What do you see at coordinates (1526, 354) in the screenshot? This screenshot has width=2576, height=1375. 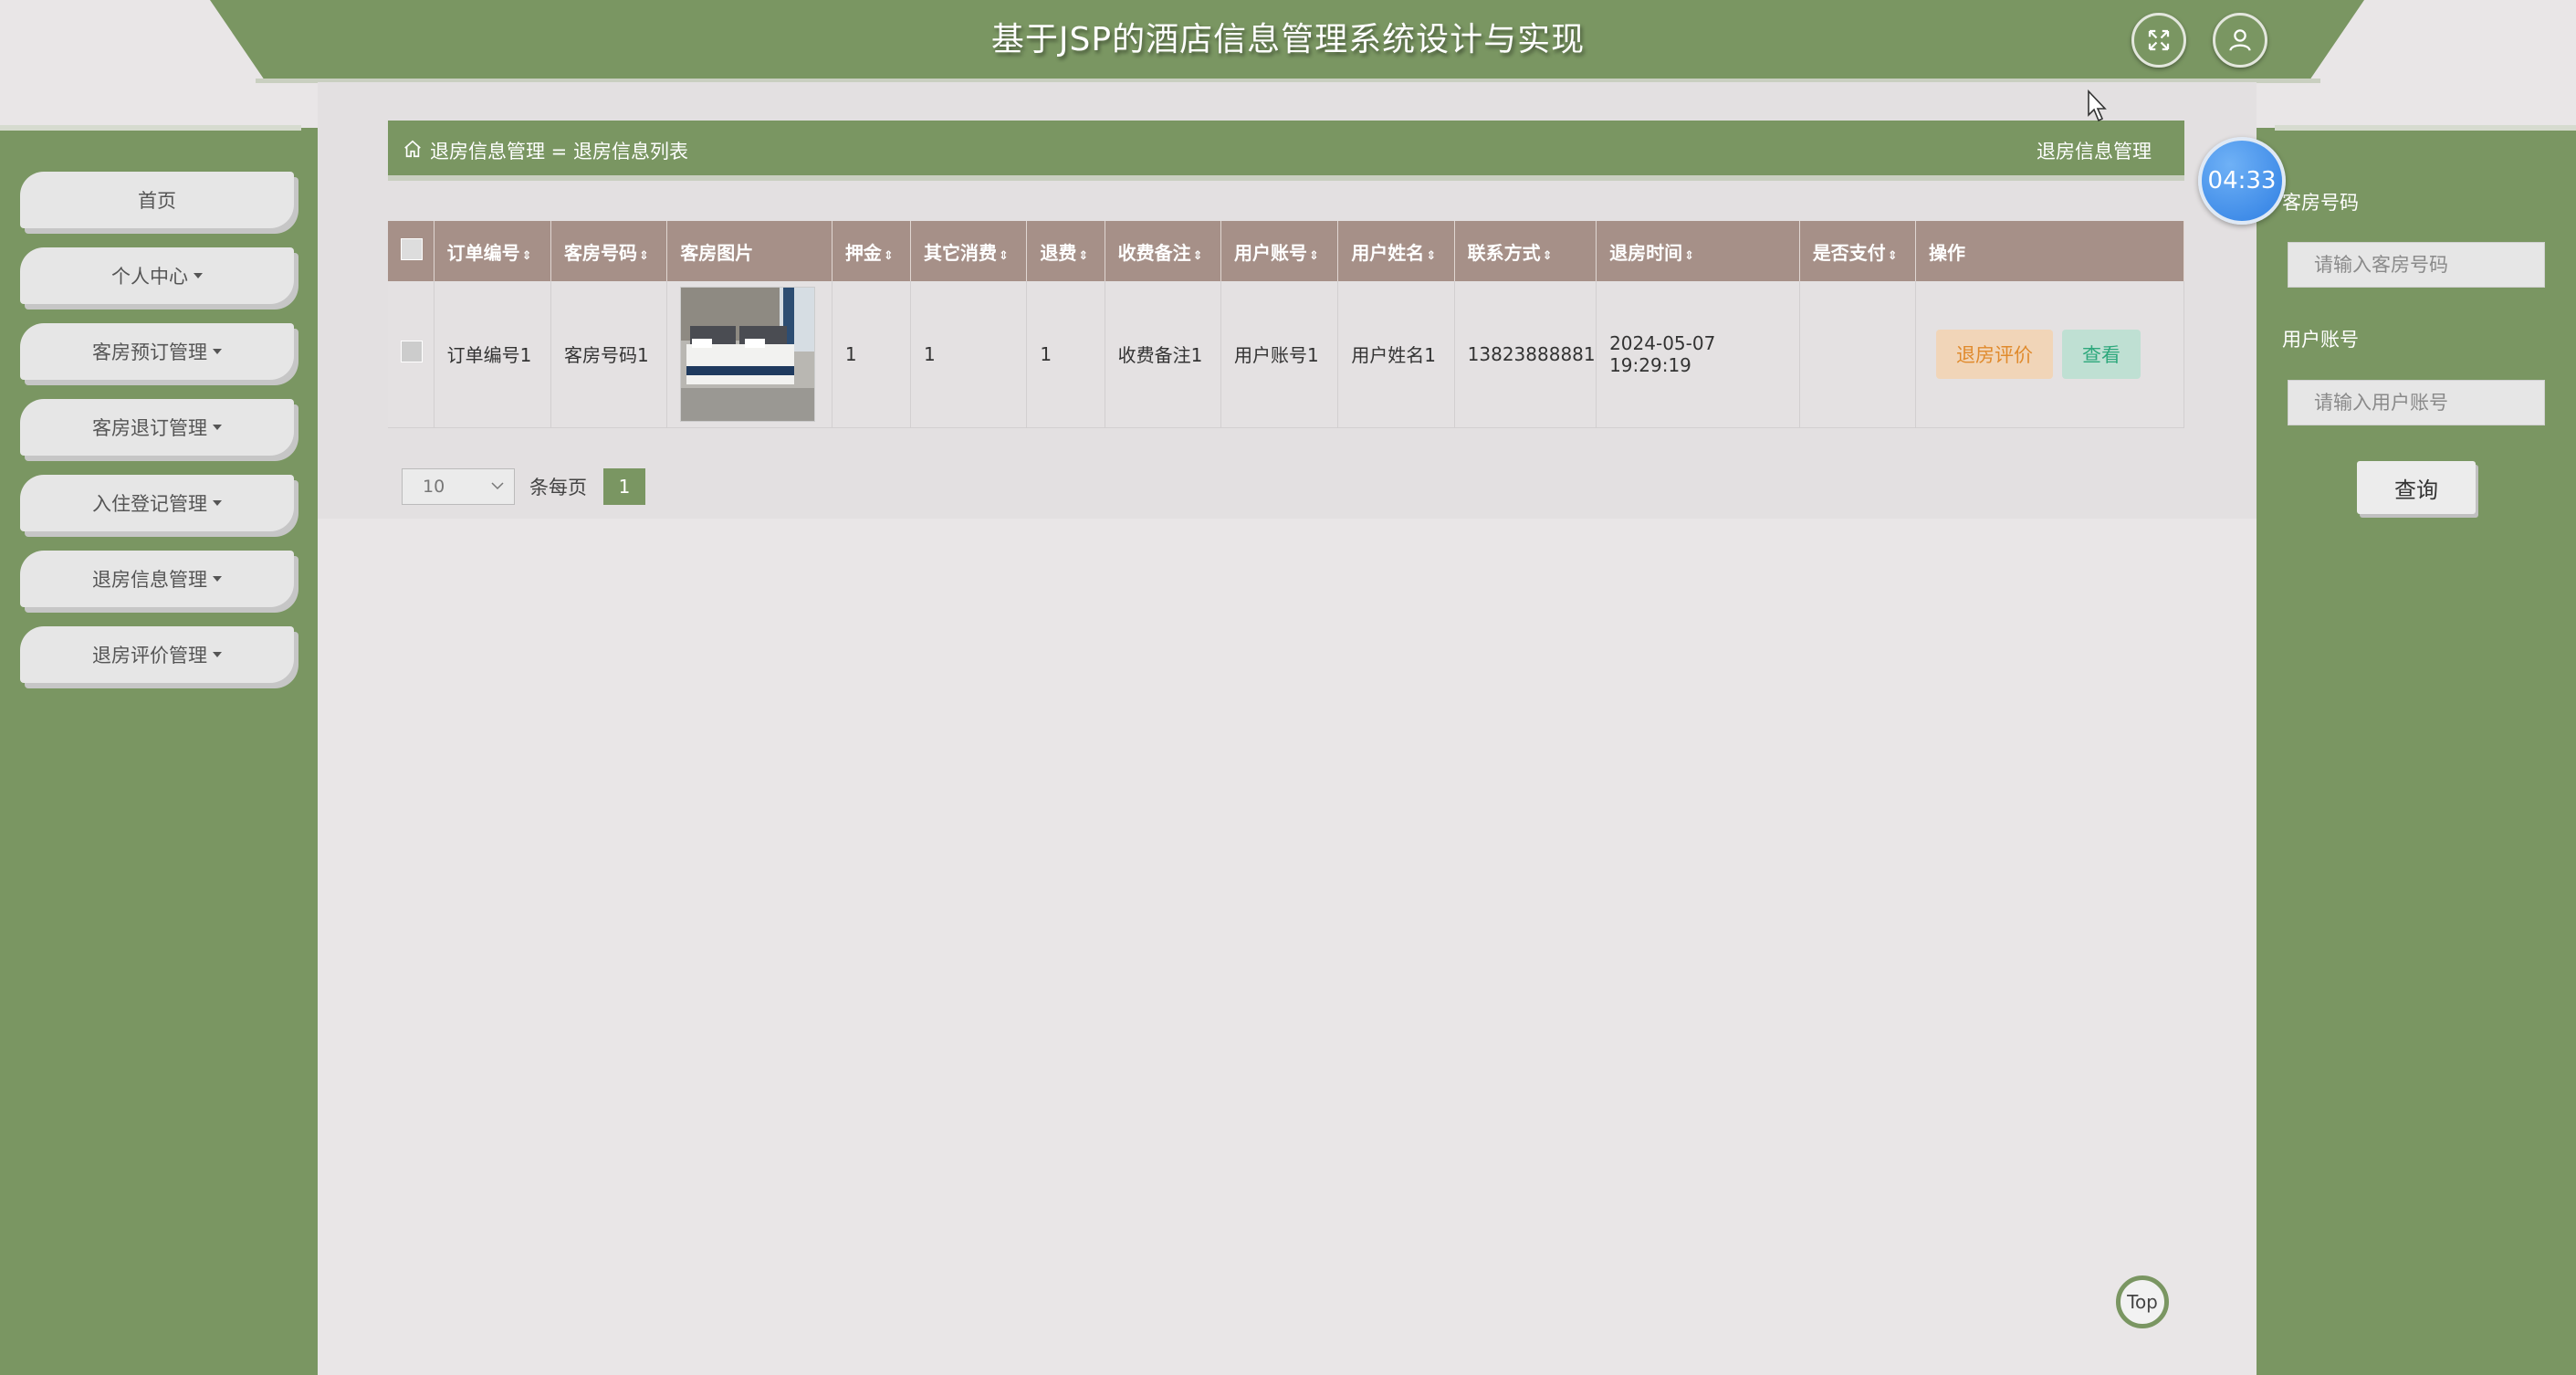 I see `phone-cell: 13823888881` at bounding box center [1526, 354].